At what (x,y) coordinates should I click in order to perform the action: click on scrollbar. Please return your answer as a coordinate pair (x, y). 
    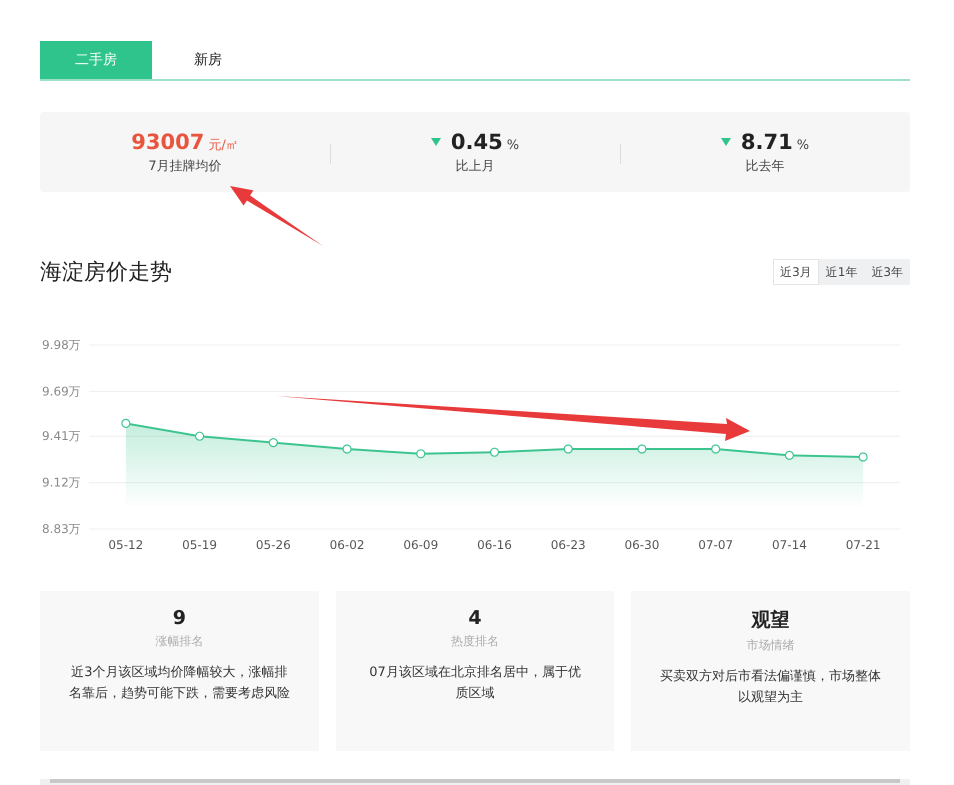
    Looking at the image, I should click on (475, 782).